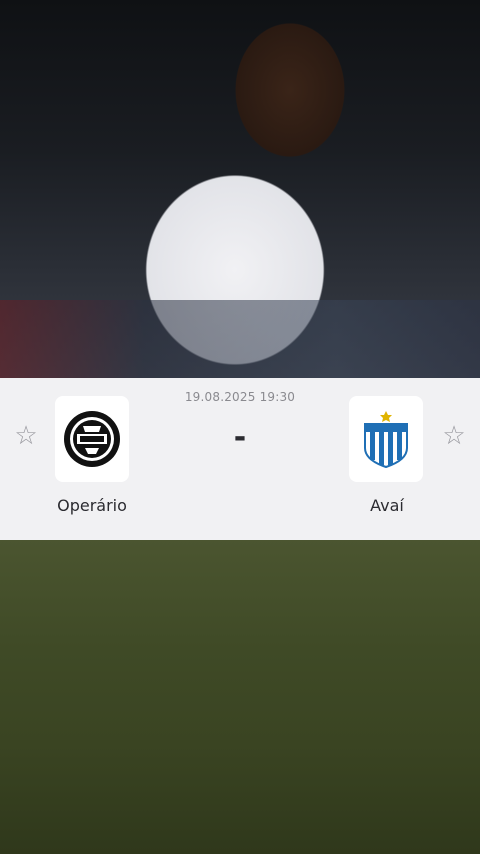 The width and height of the screenshot is (480, 854). What do you see at coordinates (454, 436) in the screenshot?
I see `favorite-away-star-icon: ☆` at bounding box center [454, 436].